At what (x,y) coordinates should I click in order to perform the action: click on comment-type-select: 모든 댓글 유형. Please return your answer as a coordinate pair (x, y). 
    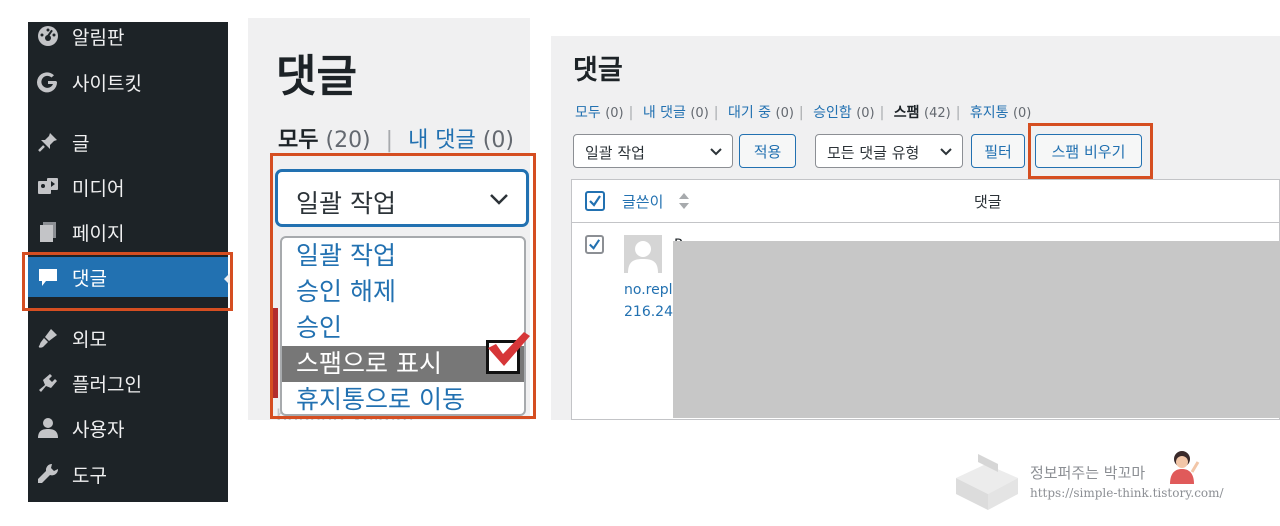
    Looking at the image, I should click on (889, 151).